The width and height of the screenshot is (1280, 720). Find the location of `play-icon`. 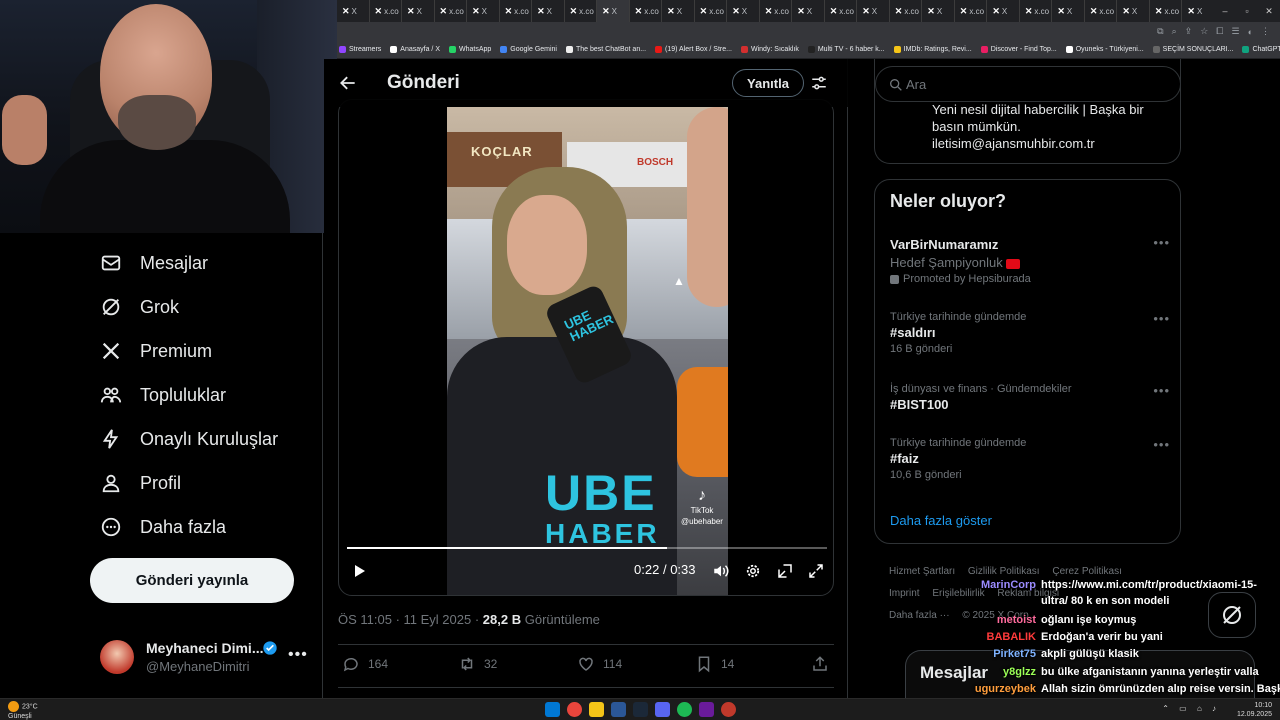

play-icon is located at coordinates (359, 571).